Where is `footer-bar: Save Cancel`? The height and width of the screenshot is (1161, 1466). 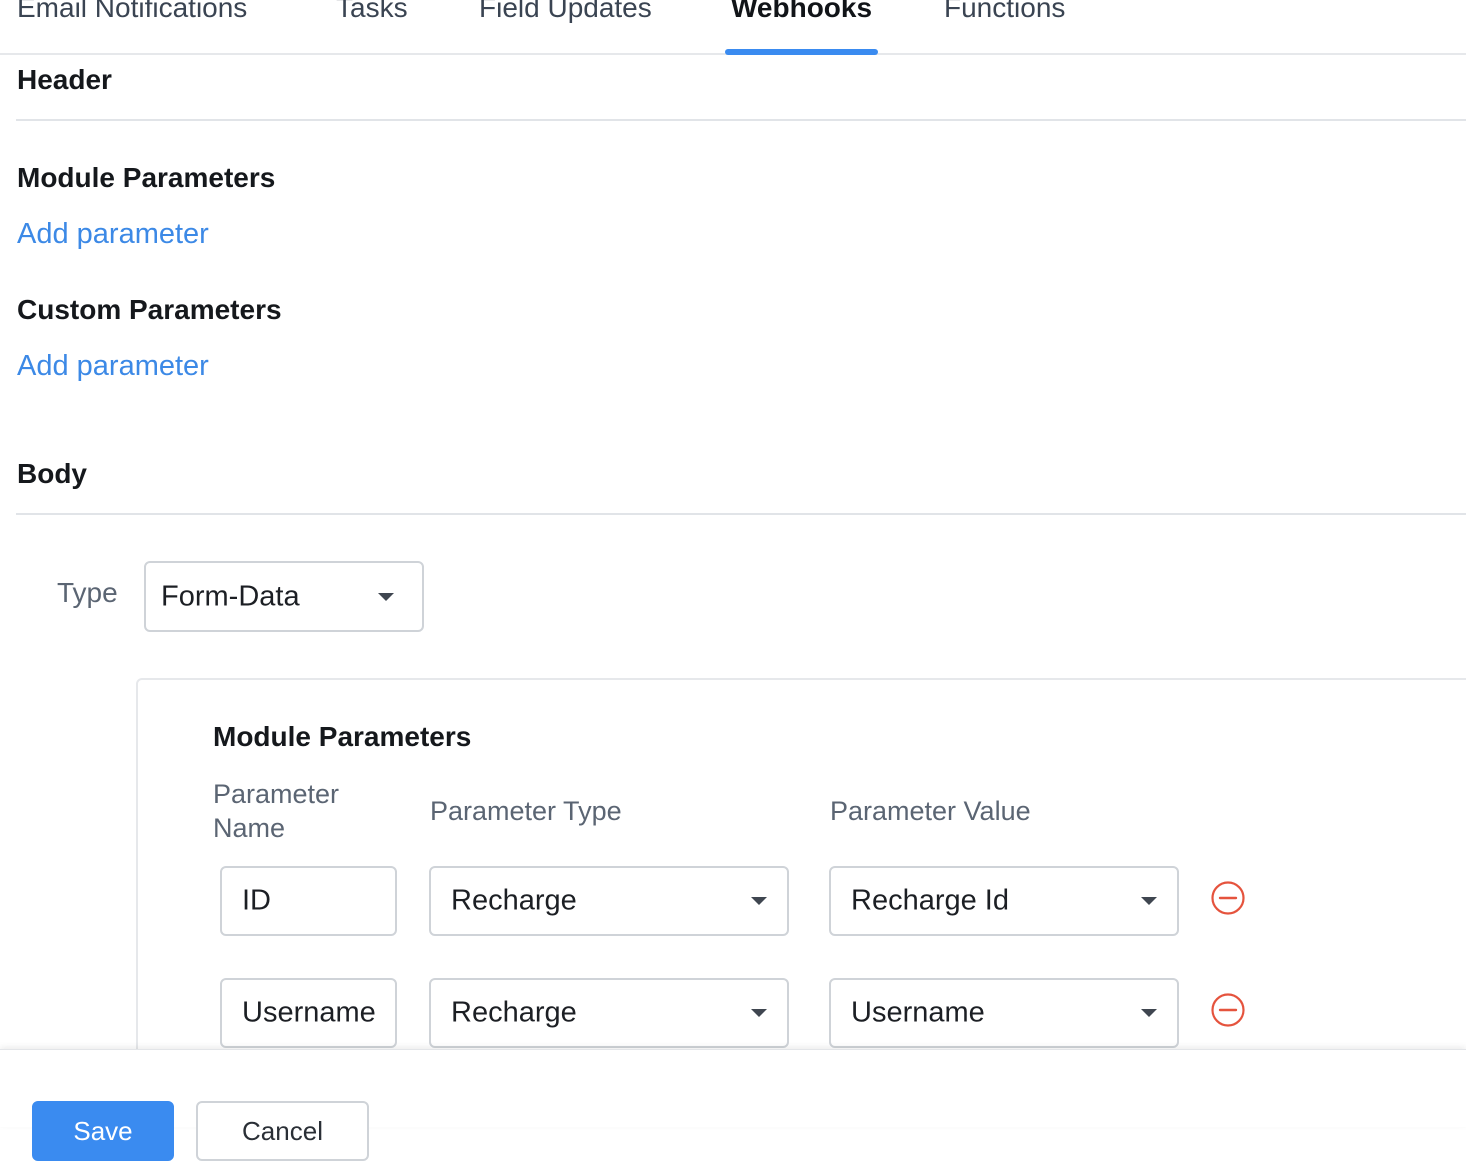 footer-bar: Save Cancel is located at coordinates (733, 1105).